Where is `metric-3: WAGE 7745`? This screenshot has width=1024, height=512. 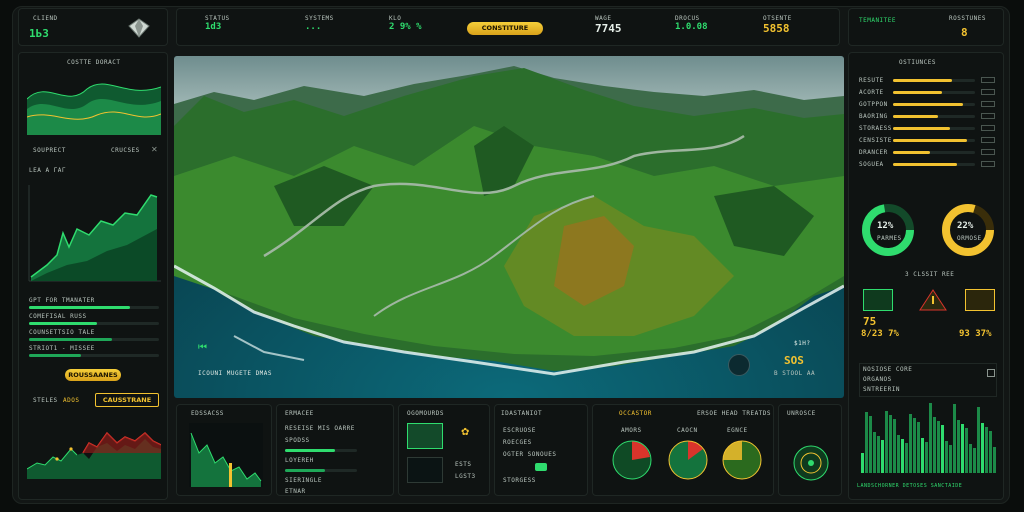 metric-3: WAGE 7745 is located at coordinates (608, 25).